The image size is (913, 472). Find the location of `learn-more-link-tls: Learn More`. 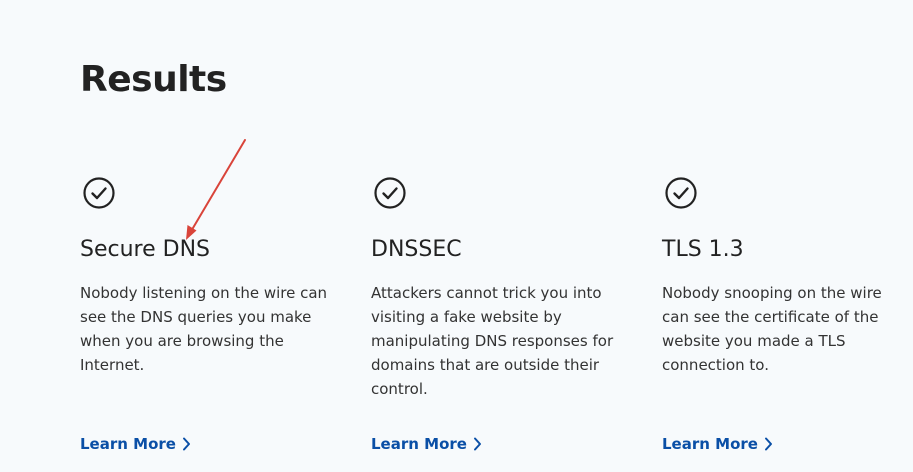

learn-more-link-tls: Learn More is located at coordinates (717, 444).